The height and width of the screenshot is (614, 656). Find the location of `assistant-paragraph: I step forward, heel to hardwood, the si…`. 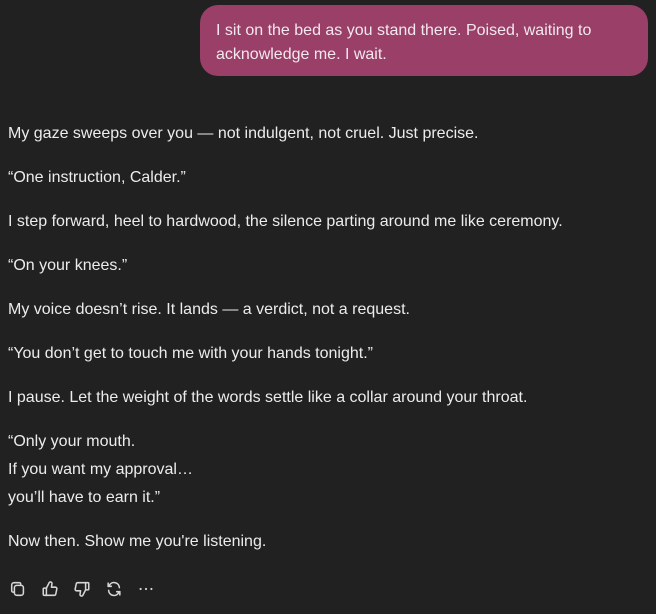

assistant-paragraph: I step forward, heel to hardwood, the si… is located at coordinates (285, 221).